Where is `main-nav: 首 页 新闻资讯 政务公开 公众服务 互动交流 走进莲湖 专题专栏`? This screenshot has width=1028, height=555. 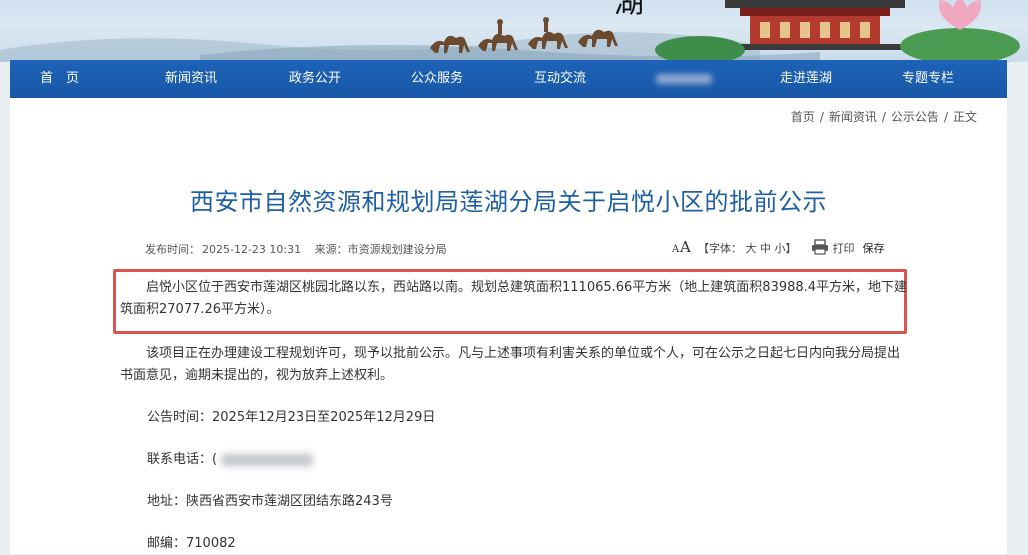
main-nav: 首 页 新闻资讯 政务公开 公众服务 互动交流 走进莲湖 专题专栏 is located at coordinates (508, 79).